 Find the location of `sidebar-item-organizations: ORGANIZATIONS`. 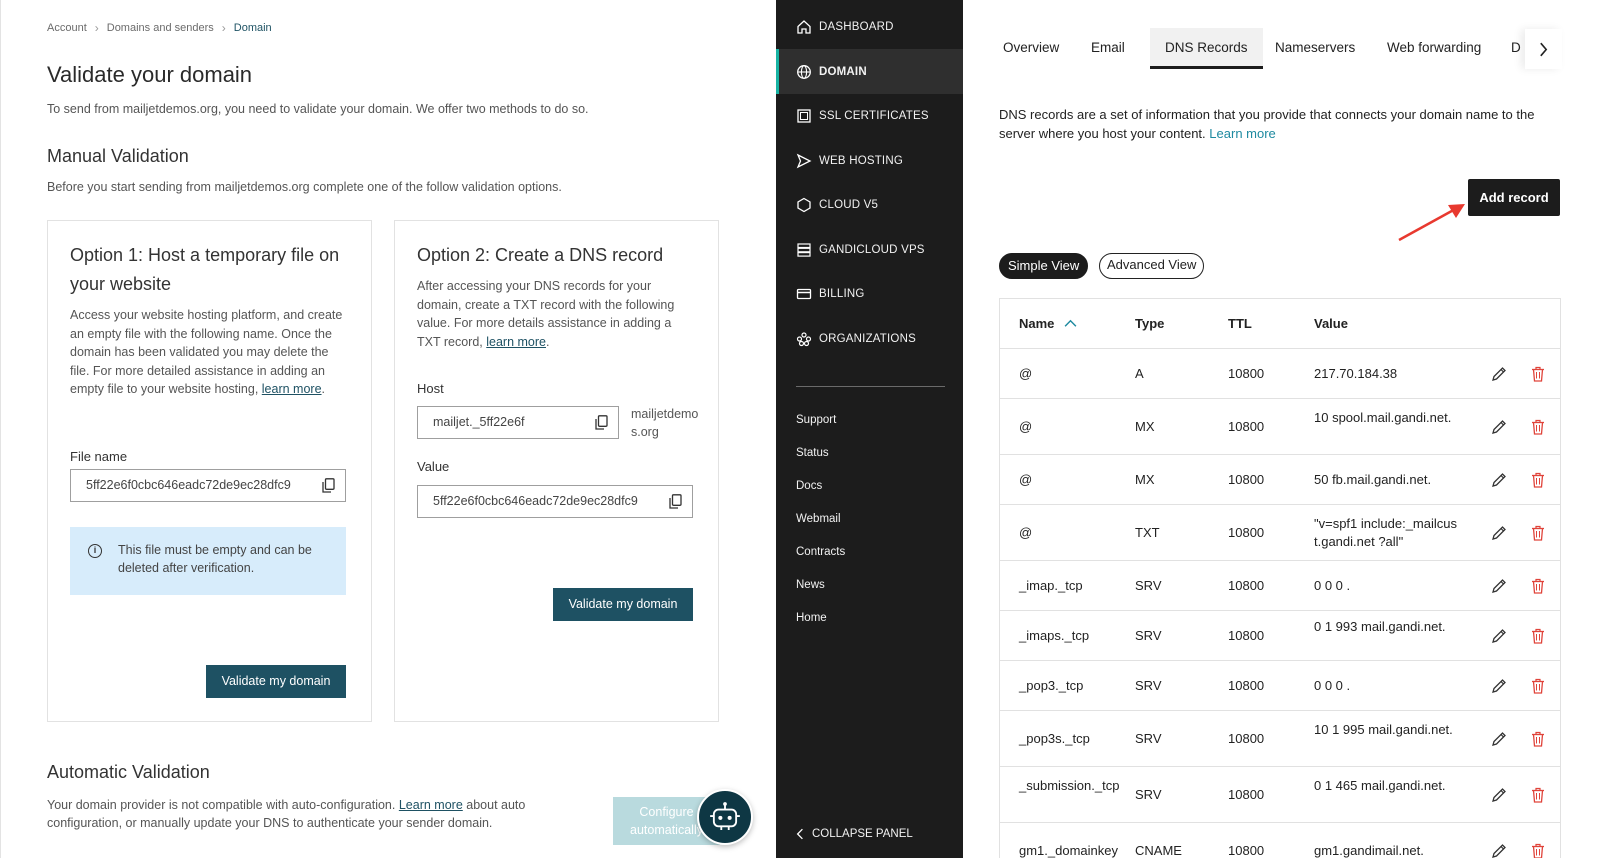

sidebar-item-organizations: ORGANIZATIONS is located at coordinates (869, 338).